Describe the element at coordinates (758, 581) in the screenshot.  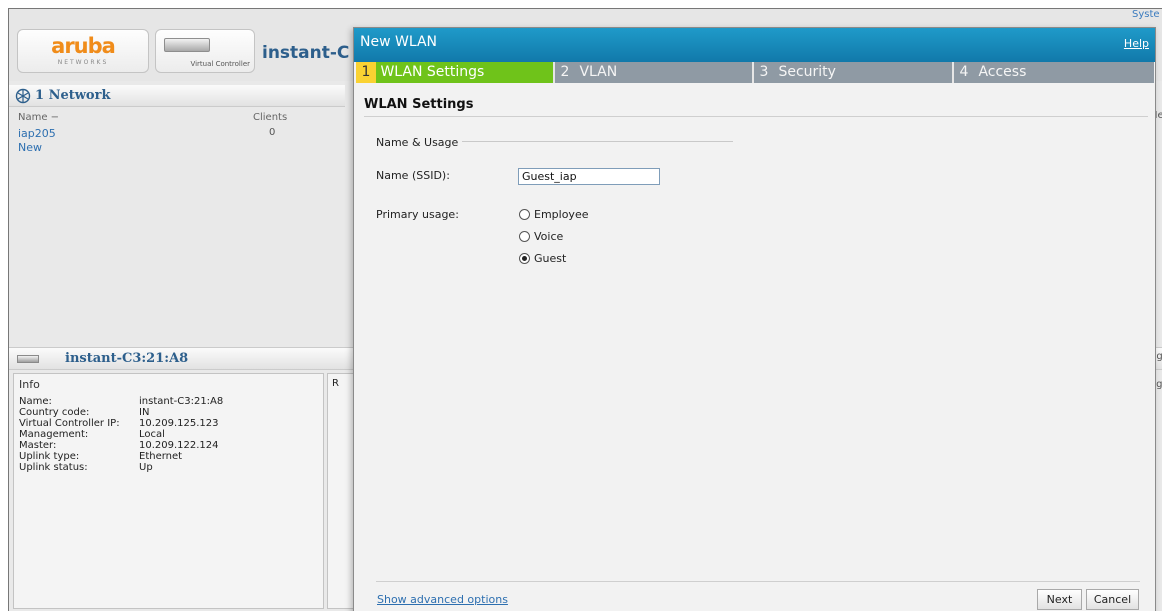
I see `footer-divider` at that location.